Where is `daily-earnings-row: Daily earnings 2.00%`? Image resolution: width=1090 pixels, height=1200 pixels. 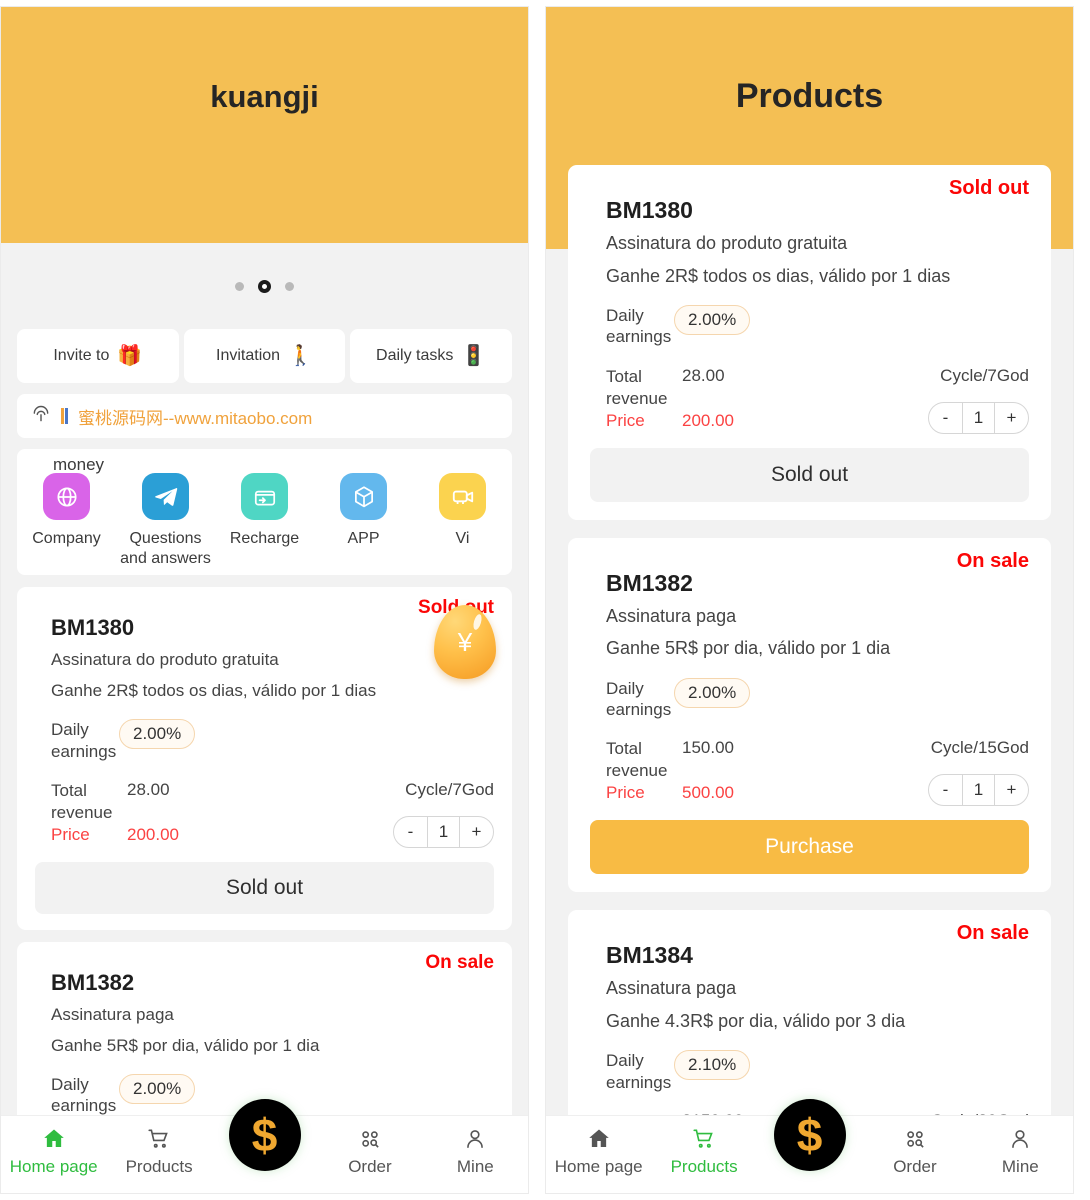 daily-earnings-row: Daily earnings 2.00% is located at coordinates (272, 740).